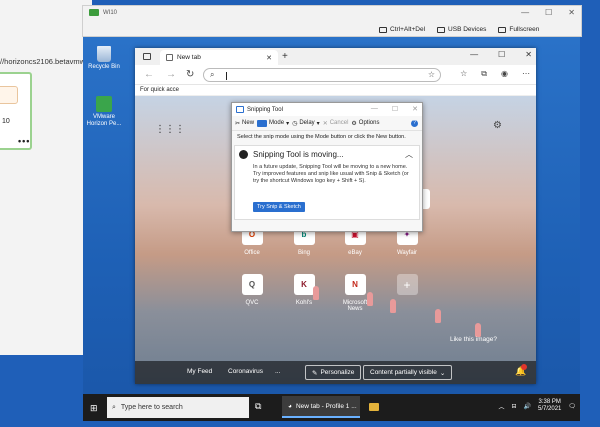 This screenshot has width=600, height=427. I want to click on cancel-icon: ✕, so click(325, 123).